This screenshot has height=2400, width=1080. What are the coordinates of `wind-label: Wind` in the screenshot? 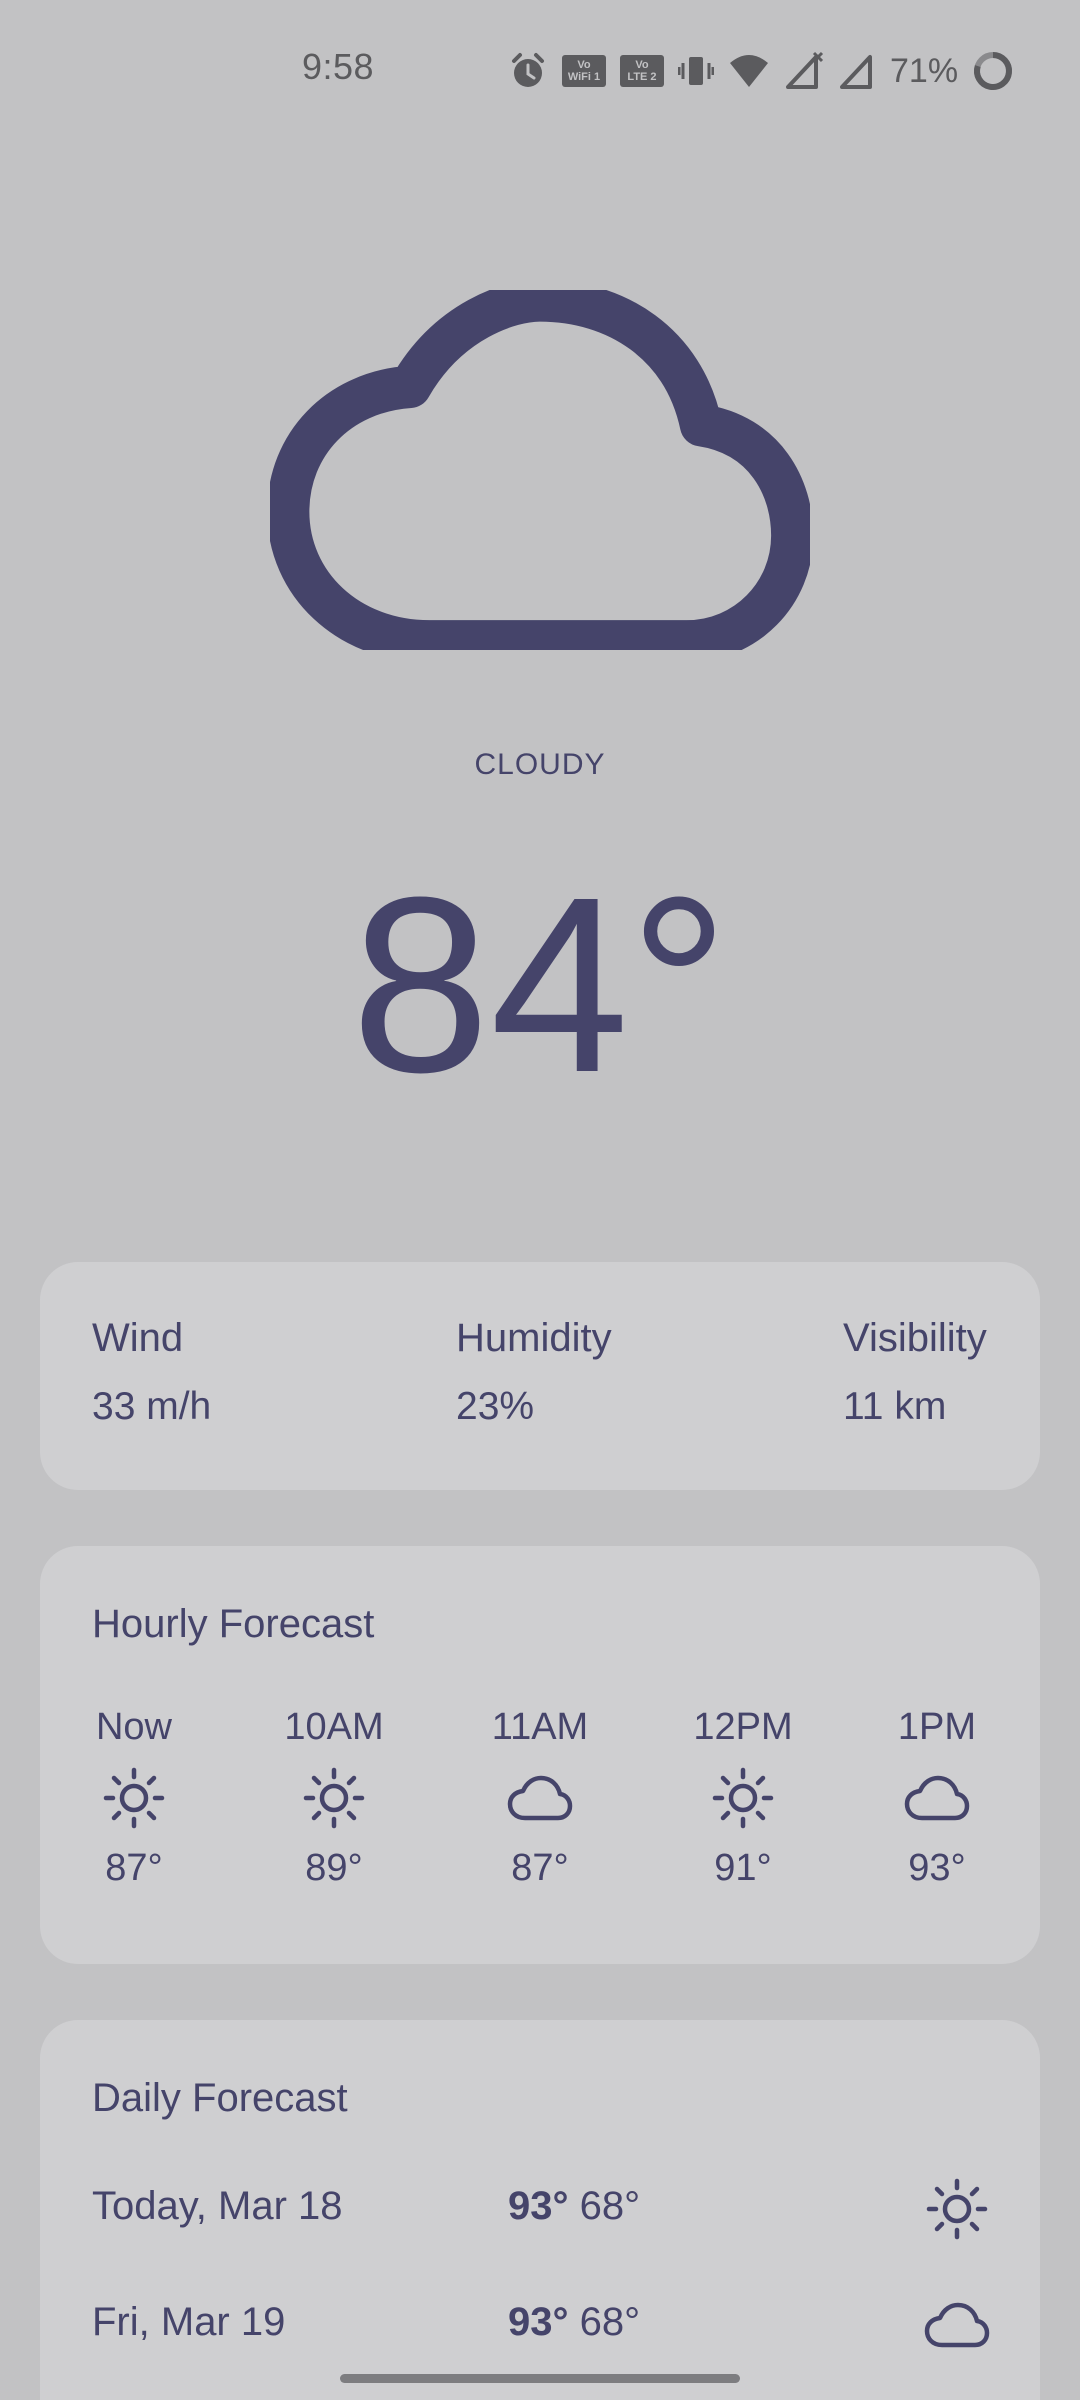 It's located at (138, 1338).